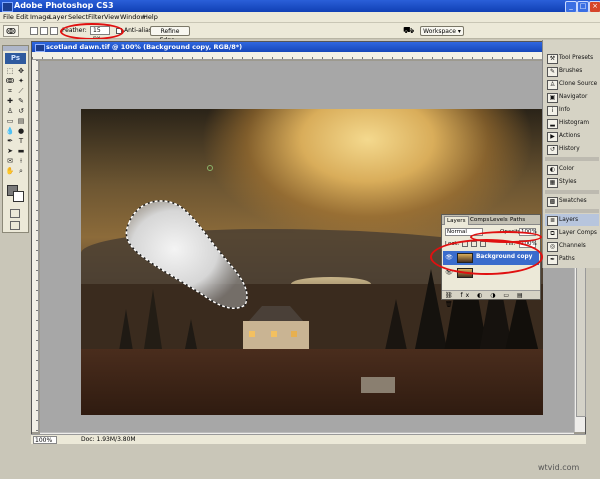 This screenshot has height=479, width=600. I want to click on bridge-icon: ⛟, so click(410, 31).